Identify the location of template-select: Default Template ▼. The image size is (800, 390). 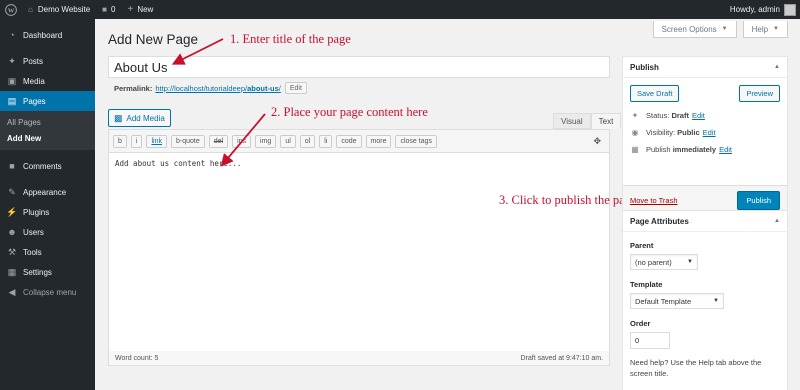
(677, 301).